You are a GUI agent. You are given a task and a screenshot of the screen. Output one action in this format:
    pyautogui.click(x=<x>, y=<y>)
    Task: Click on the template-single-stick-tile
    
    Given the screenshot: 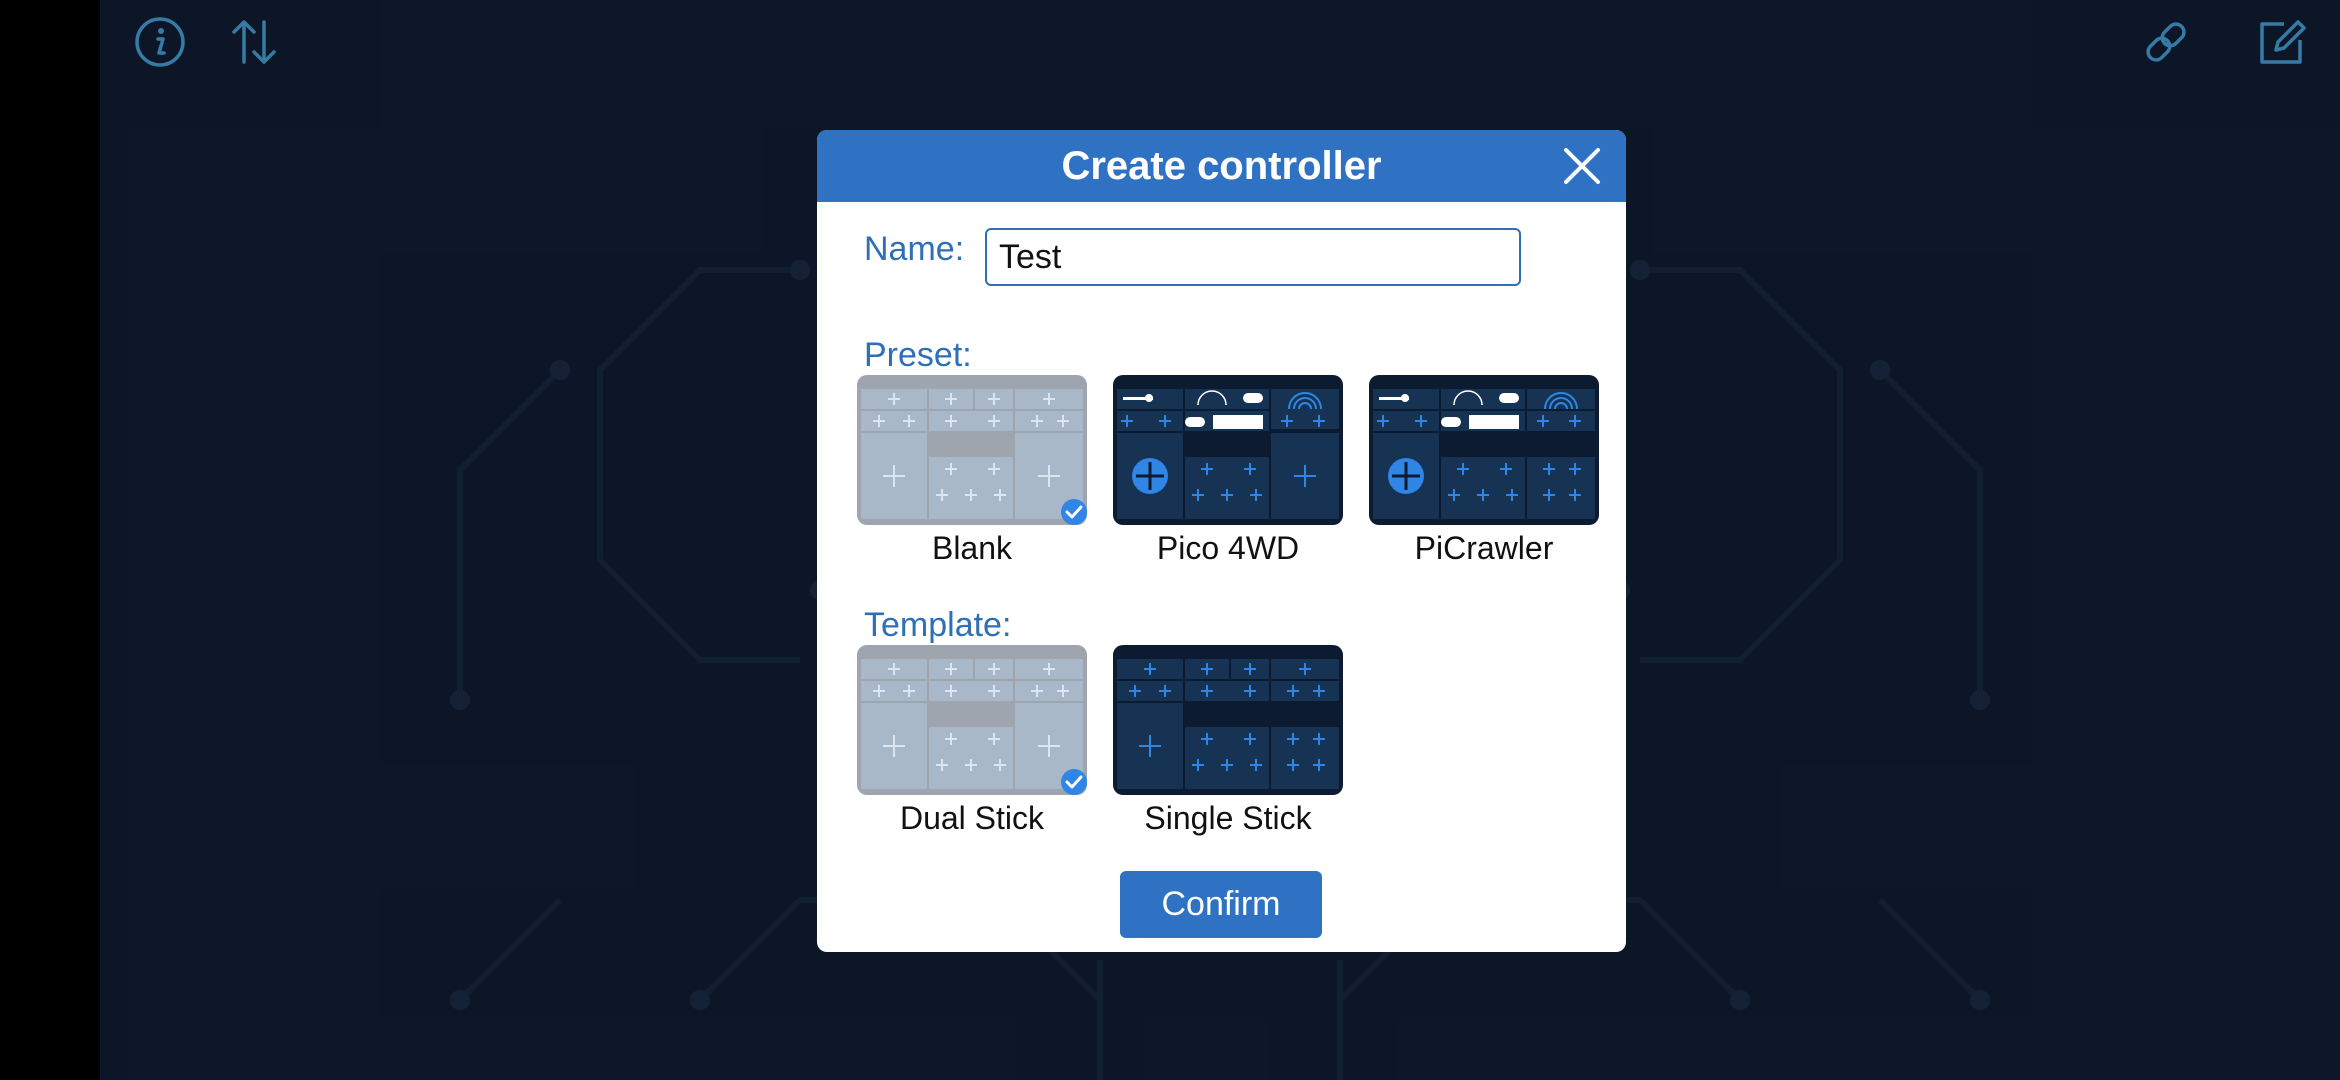 What is the action you would take?
    pyautogui.click(x=1228, y=720)
    